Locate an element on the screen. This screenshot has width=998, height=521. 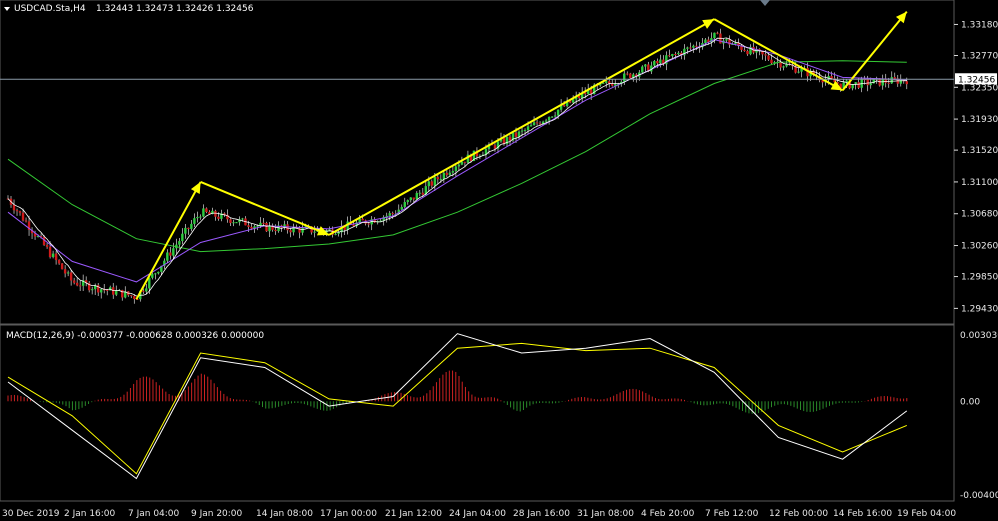
price-tick: 1.31100 is located at coordinates (976, 183).